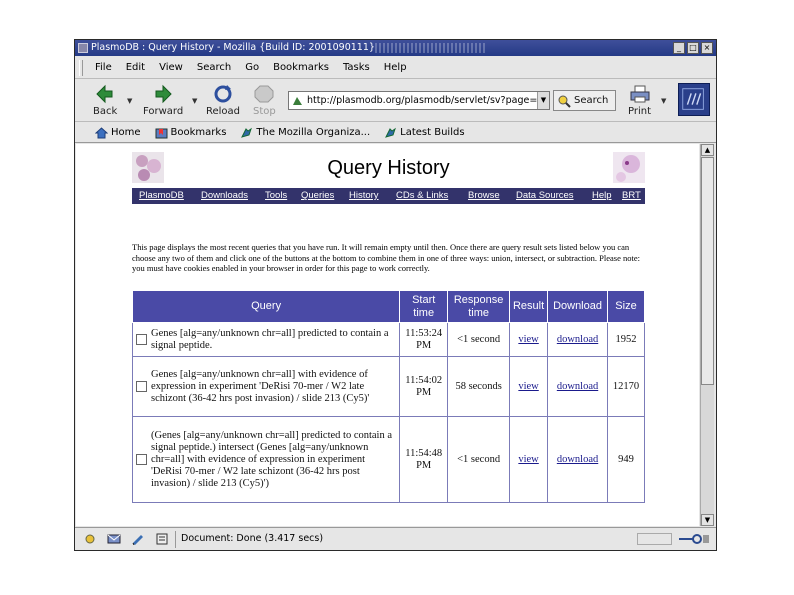  I want to click on url-dropdown-icon: ▼, so click(543, 100).